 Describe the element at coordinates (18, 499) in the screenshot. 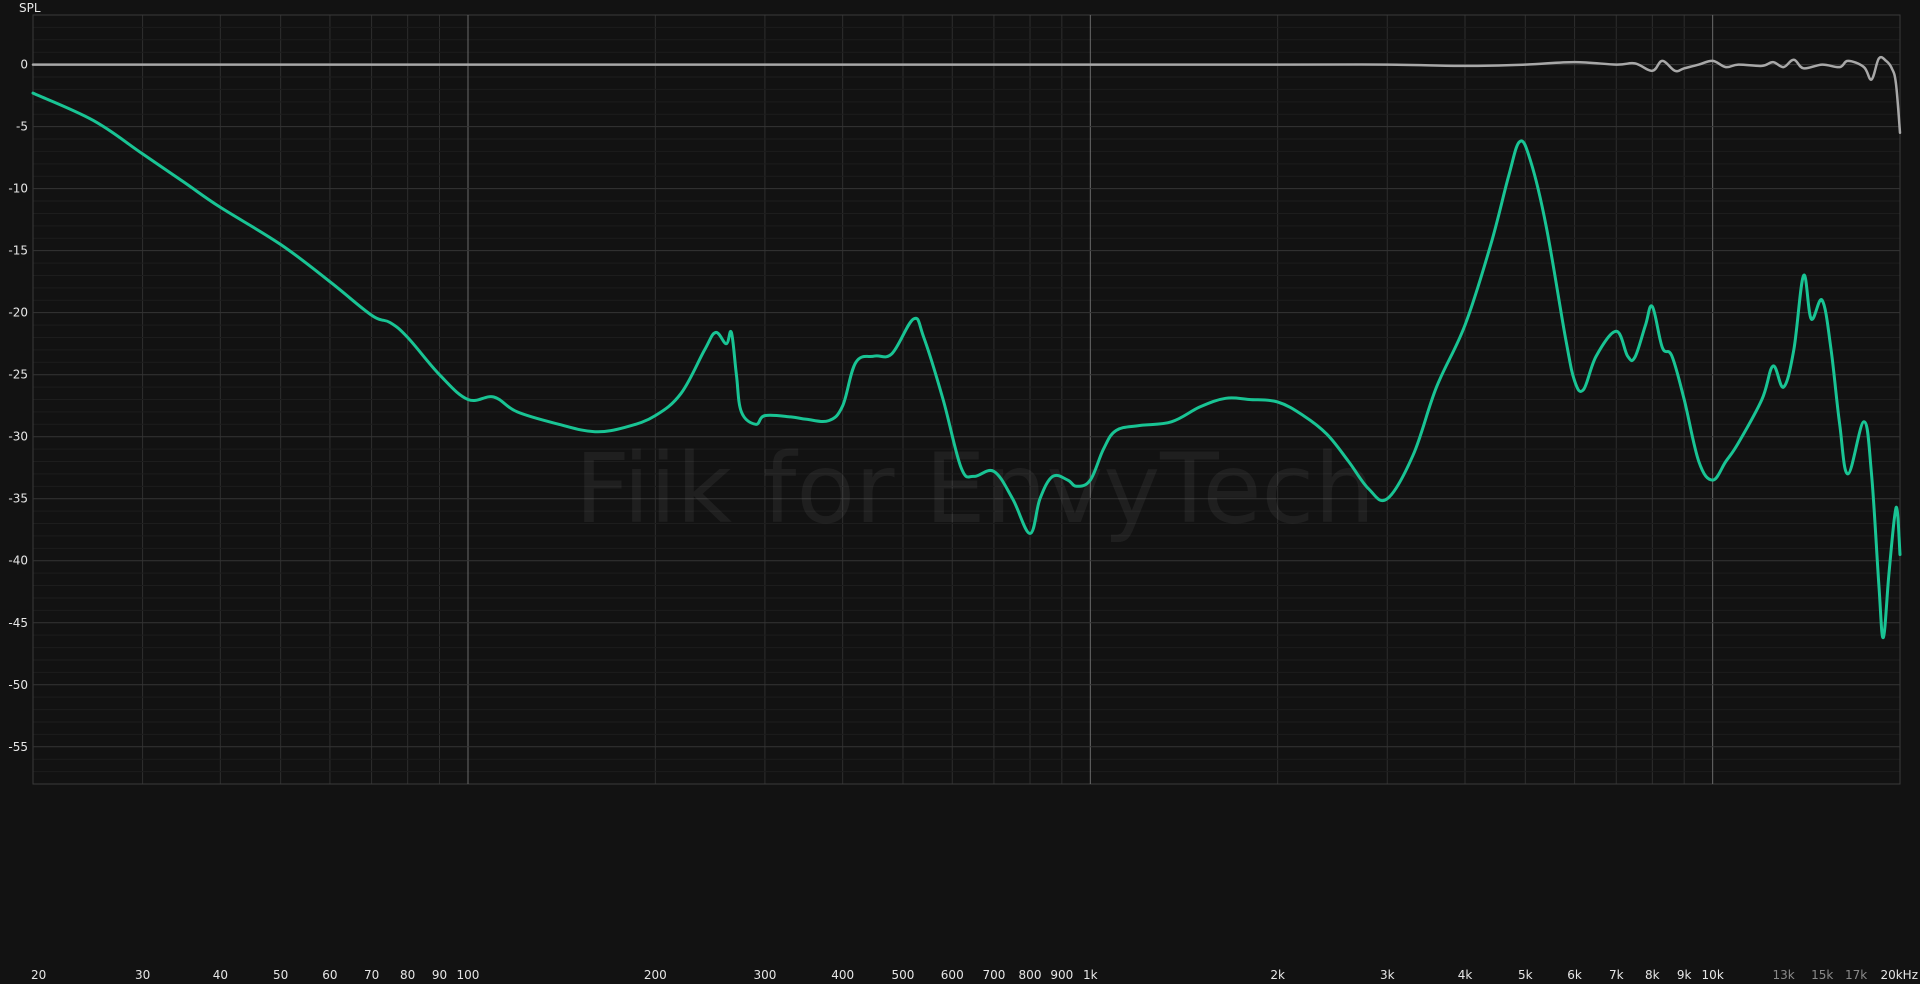

I see `y-tick-label: -35` at that location.